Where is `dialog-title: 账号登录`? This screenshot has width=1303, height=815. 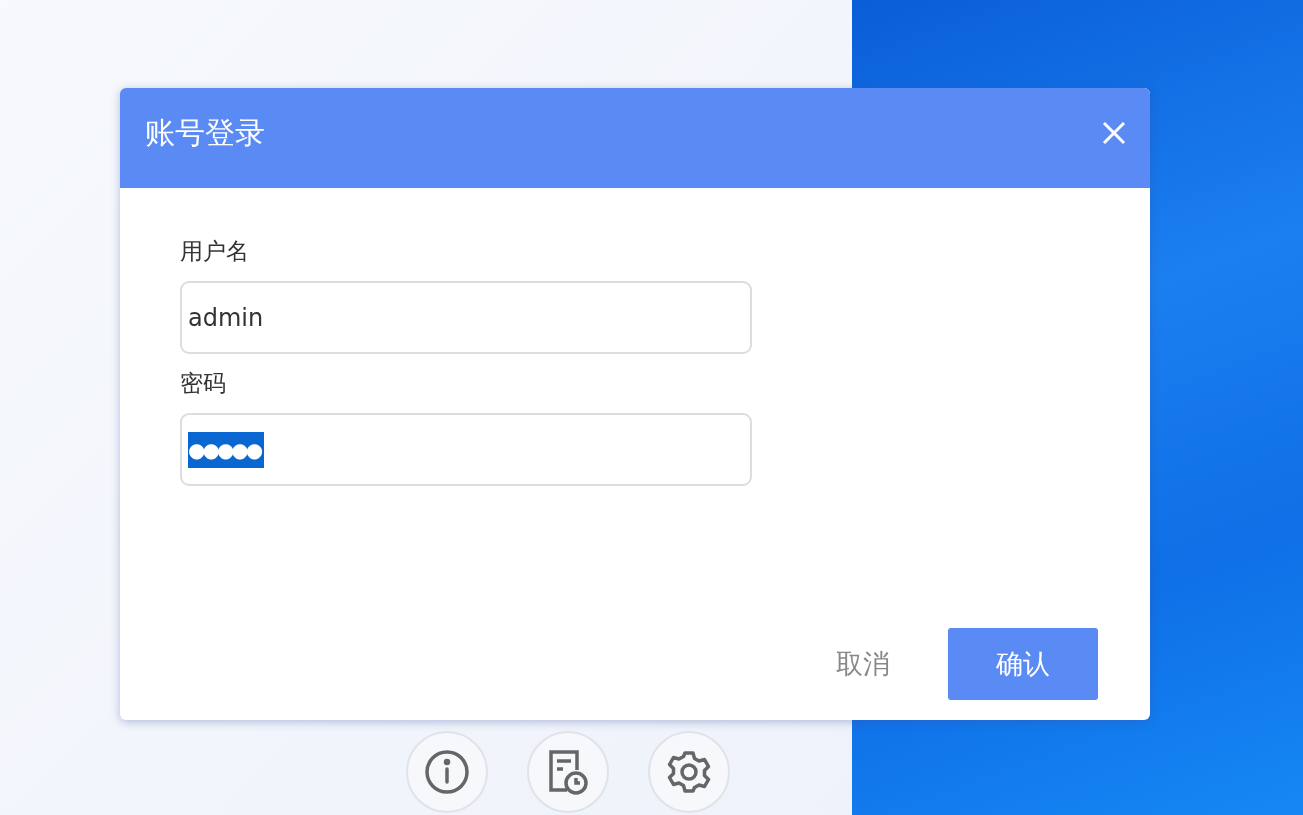
dialog-title: 账号登录 is located at coordinates (205, 132).